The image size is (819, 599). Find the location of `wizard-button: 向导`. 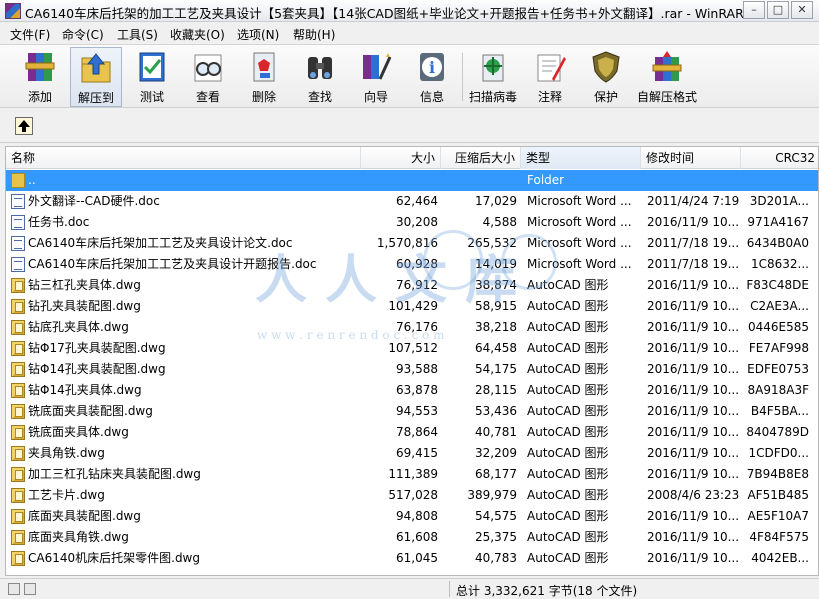

wizard-button: 向导 is located at coordinates (376, 77).